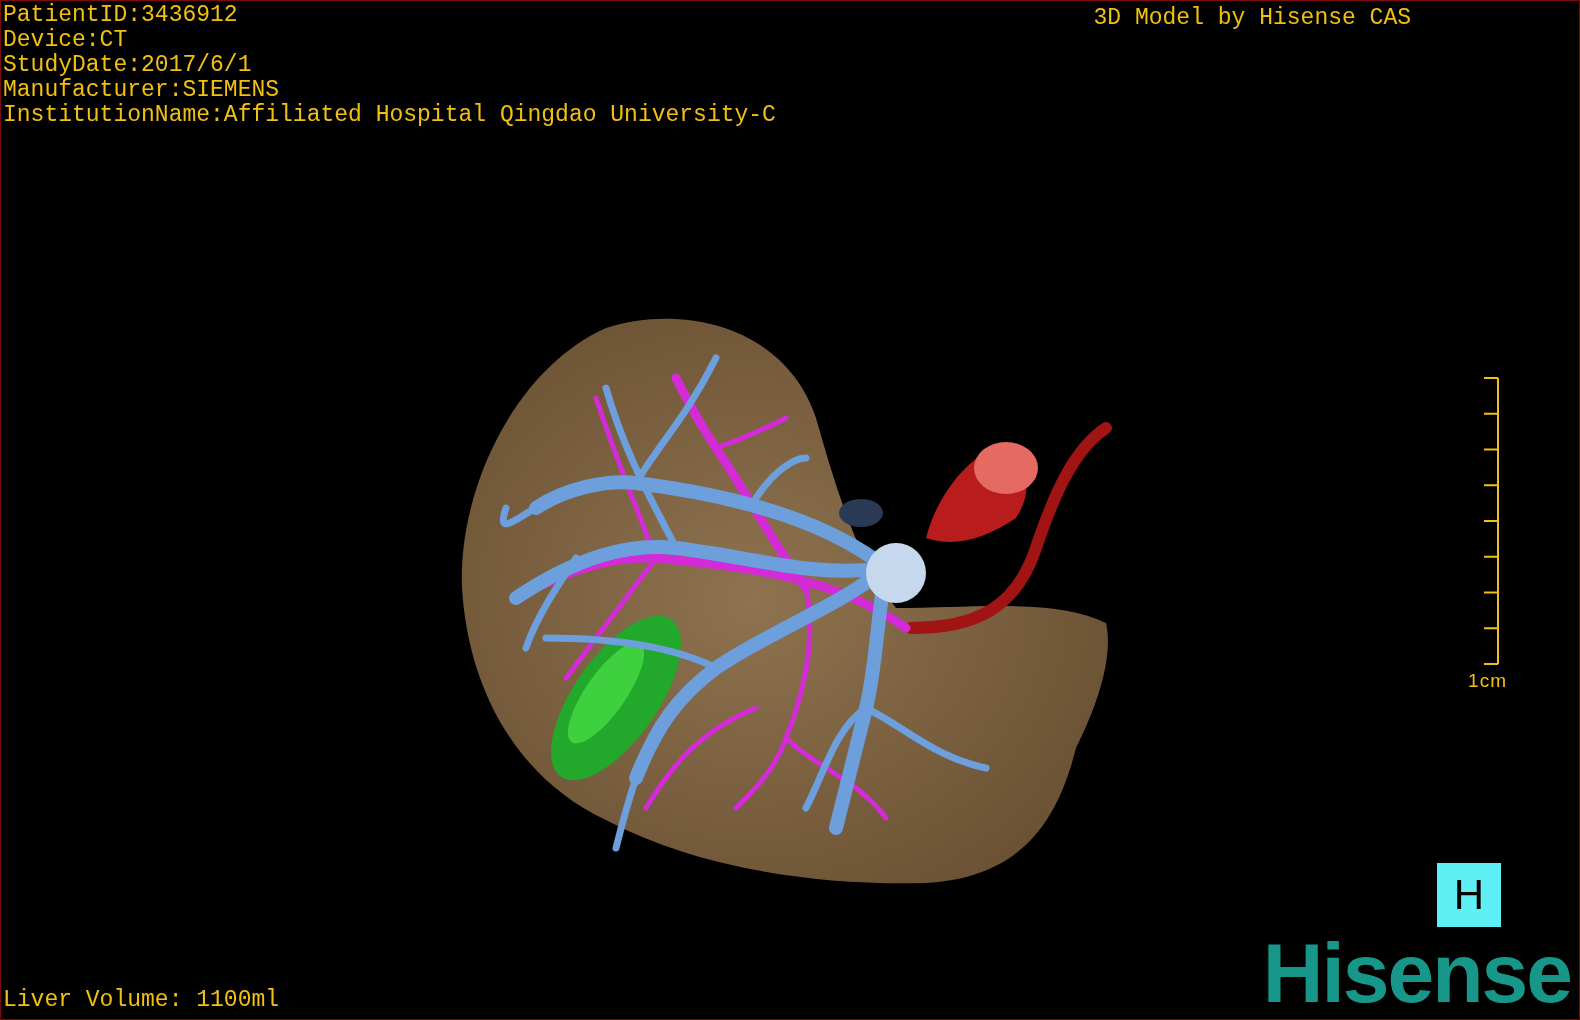 The height and width of the screenshot is (1020, 1580). I want to click on view-orientation-button: H, so click(1469, 895).